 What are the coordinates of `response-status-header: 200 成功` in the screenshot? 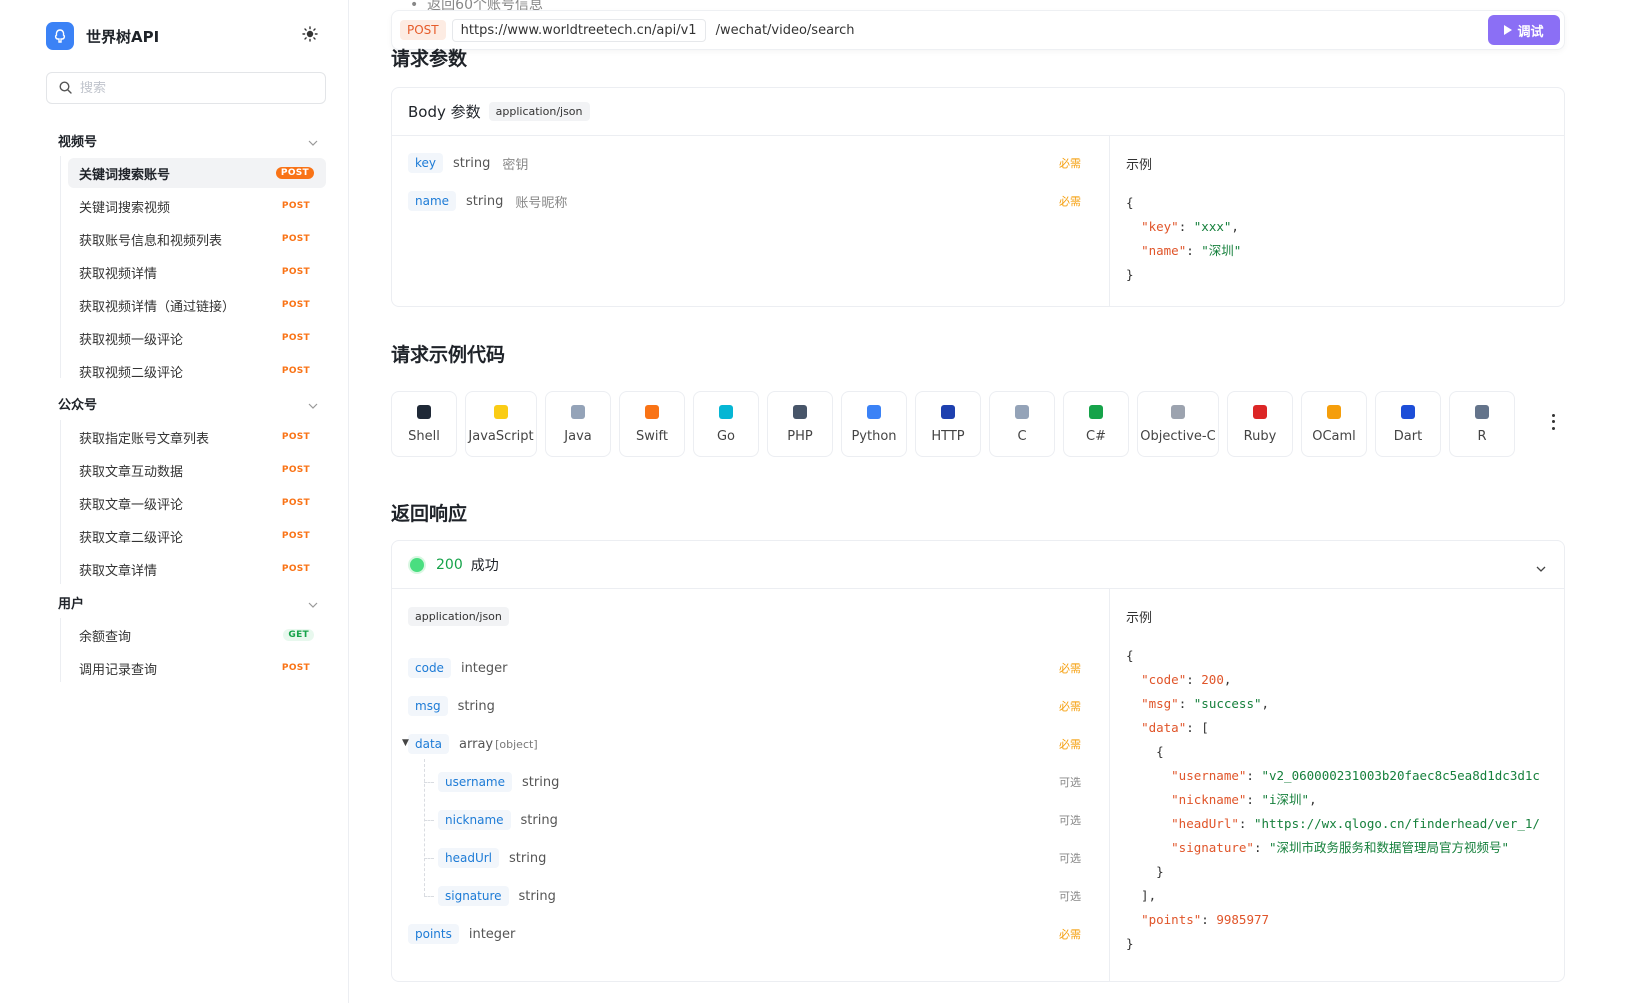 It's located at (978, 565).